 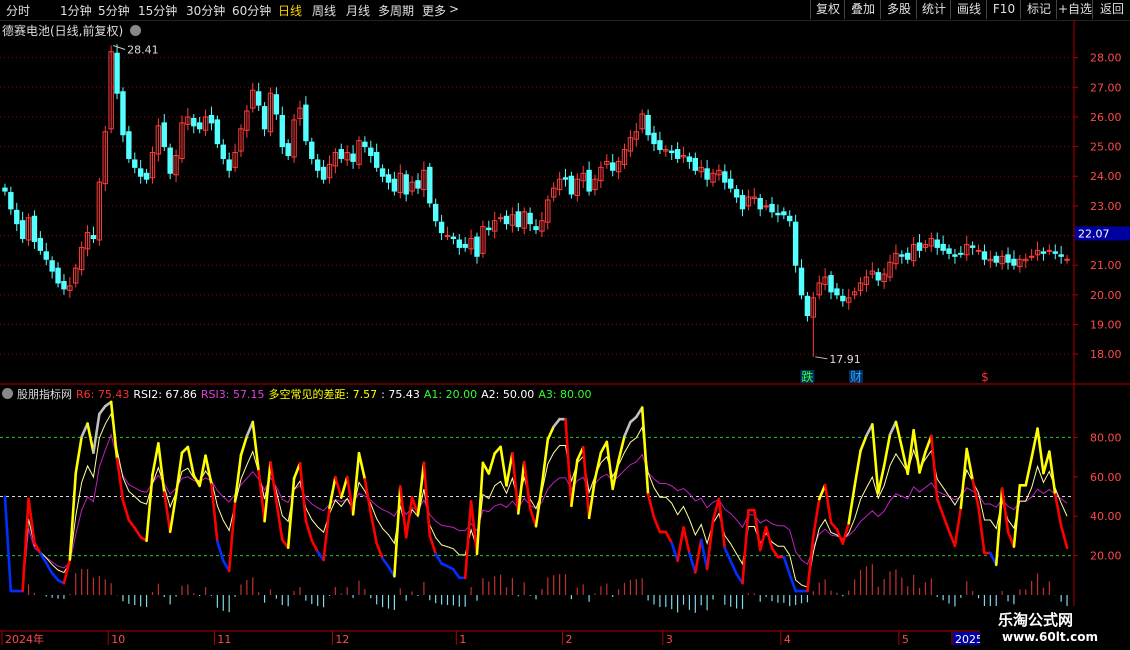 I want to click on price-tick-label: 27.00, so click(x=1106, y=87).